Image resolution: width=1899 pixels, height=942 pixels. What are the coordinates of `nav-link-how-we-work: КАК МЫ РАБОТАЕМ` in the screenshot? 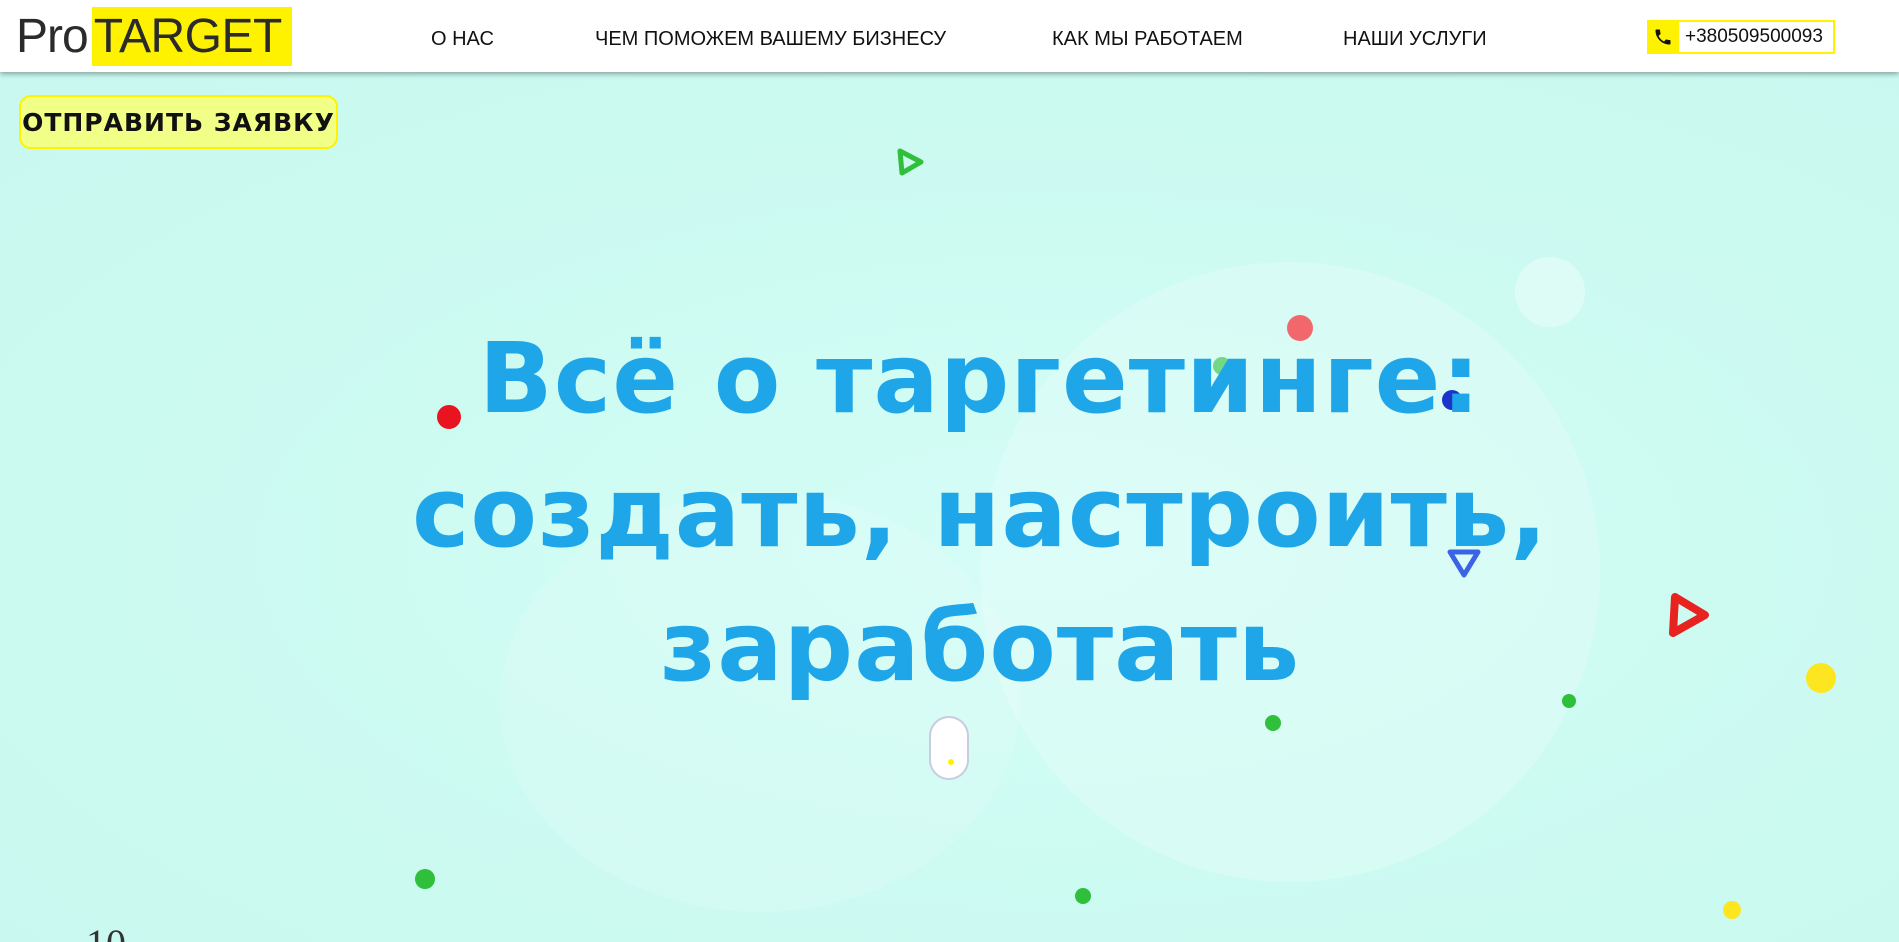 It's located at (1147, 39).